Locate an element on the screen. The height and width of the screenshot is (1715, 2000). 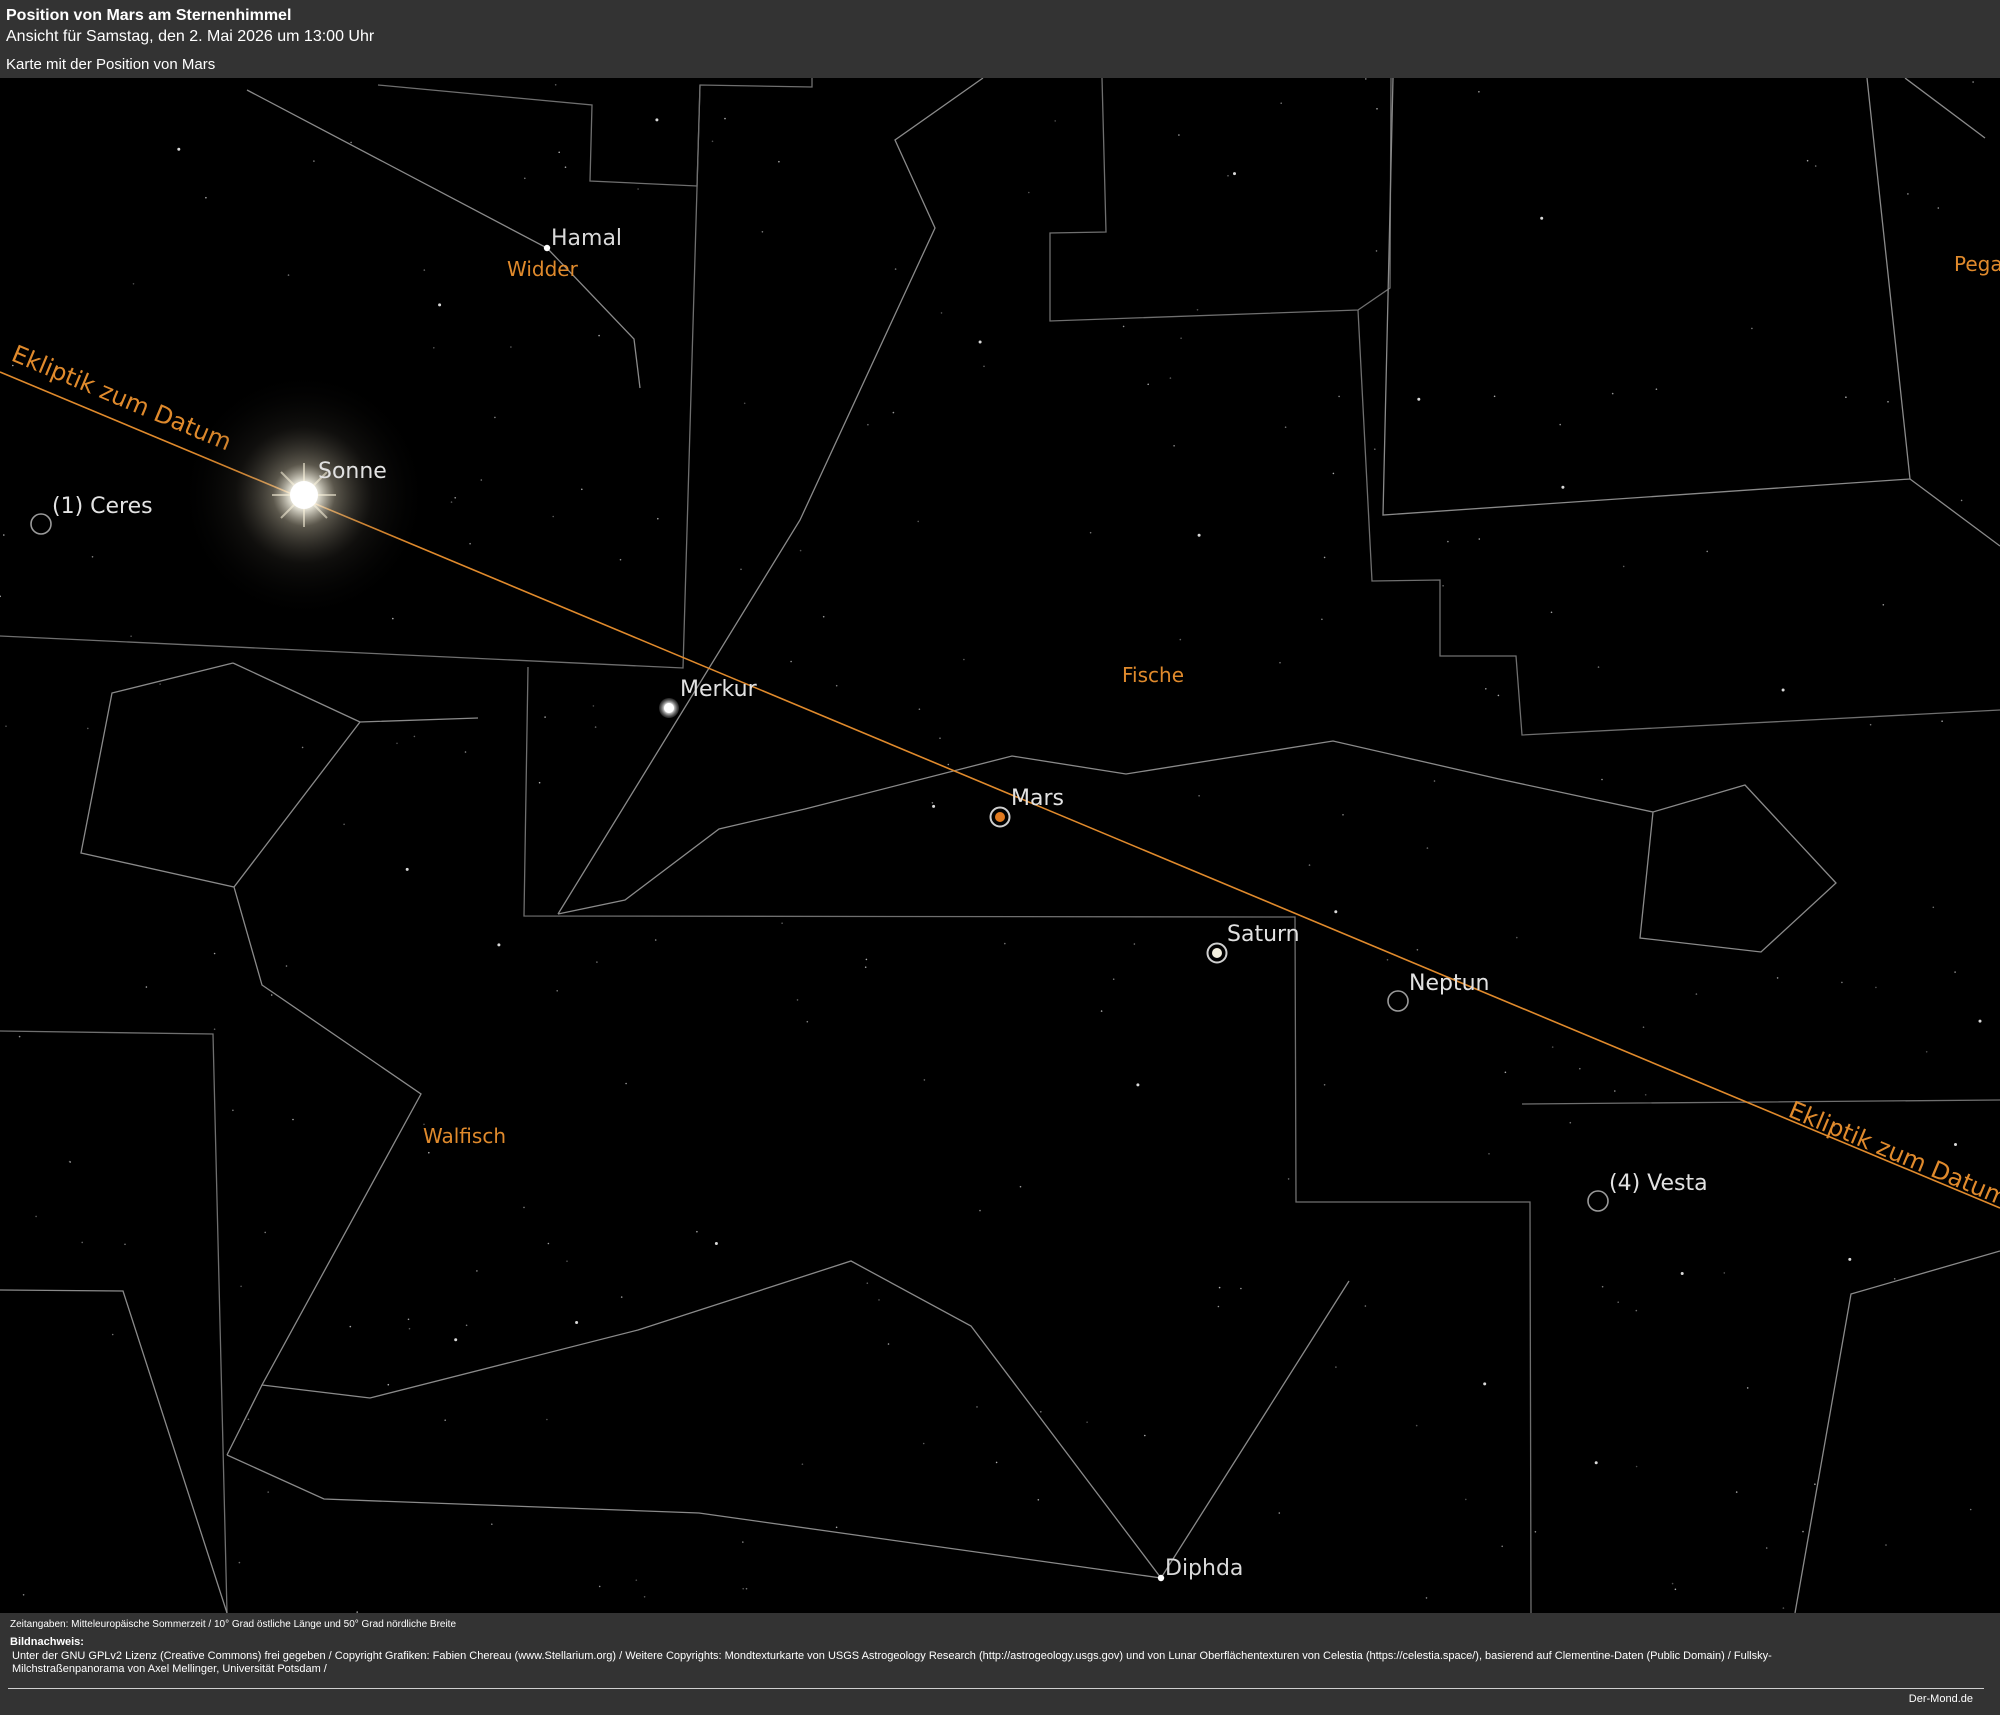
ceres-label: (1) Ceres is located at coordinates (102, 506).